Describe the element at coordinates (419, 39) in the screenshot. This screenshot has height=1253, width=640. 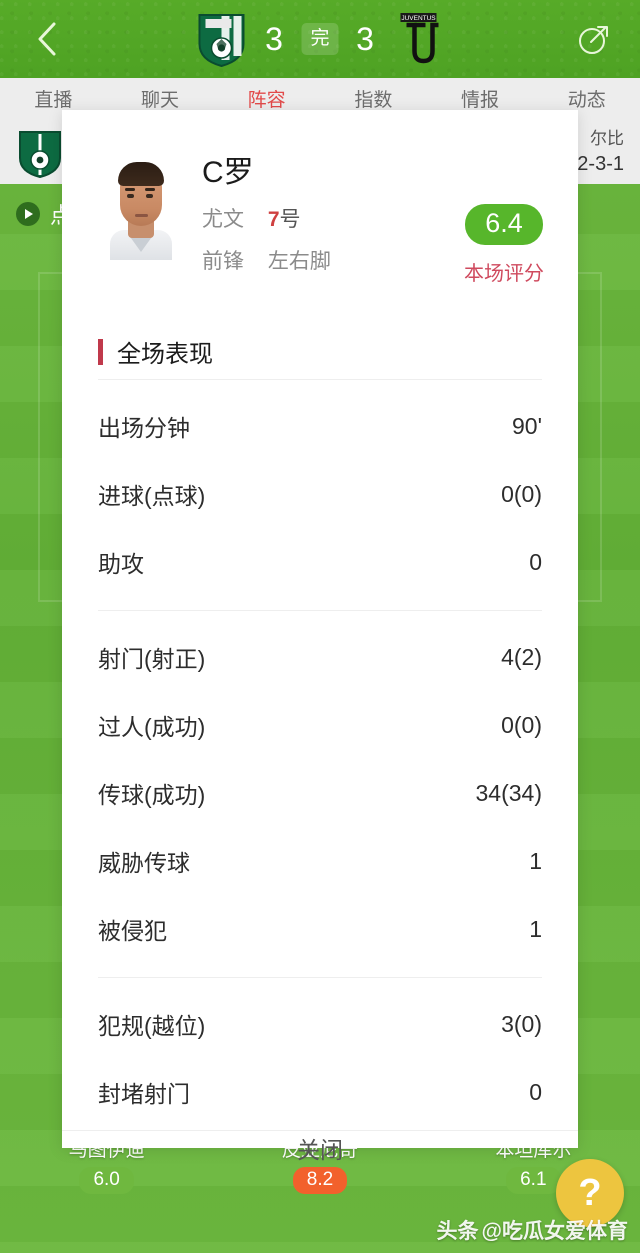
I see `away-team-badge: JUVENTUS` at that location.